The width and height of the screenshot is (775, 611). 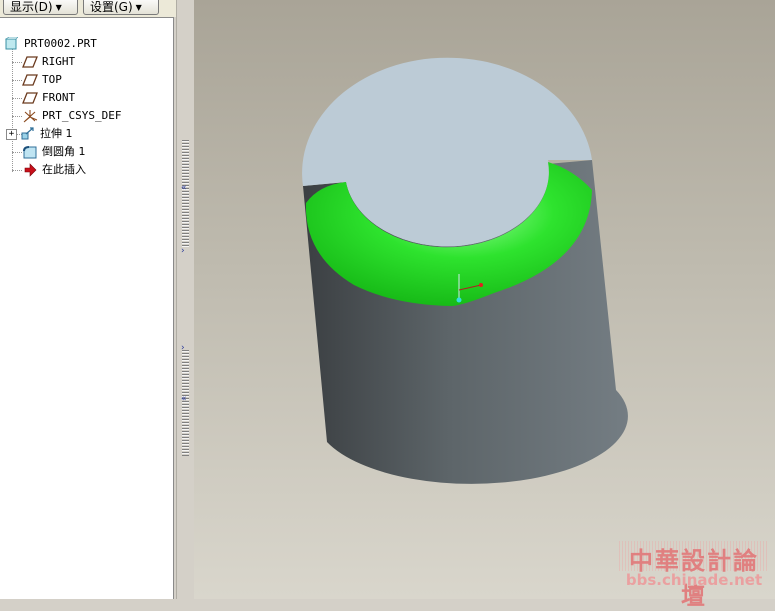 What do you see at coordinates (52, 79) in the screenshot?
I see `tree-item-label: TOP` at bounding box center [52, 79].